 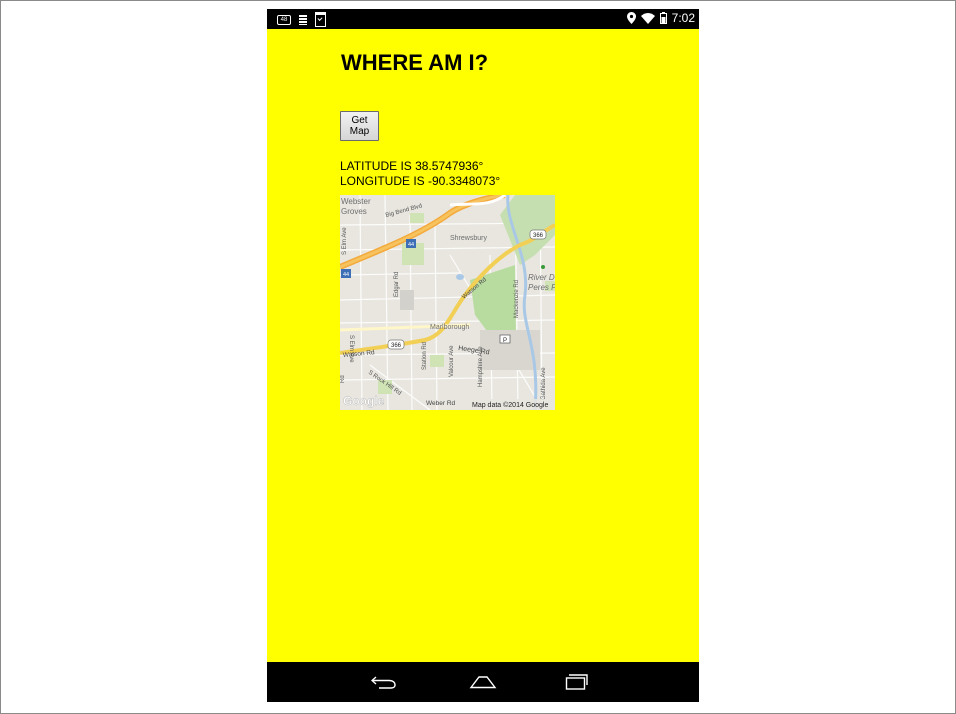 What do you see at coordinates (284, 19) in the screenshot?
I see `notification-badge-icon: 48` at bounding box center [284, 19].